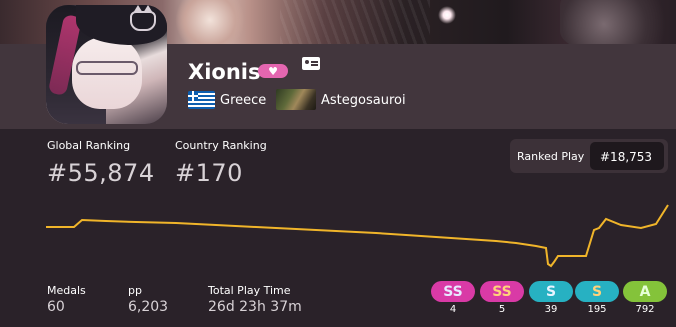 This screenshot has height=327, width=676. Describe the element at coordinates (210, 22) in the screenshot. I see `cover-art-highlight` at that location.